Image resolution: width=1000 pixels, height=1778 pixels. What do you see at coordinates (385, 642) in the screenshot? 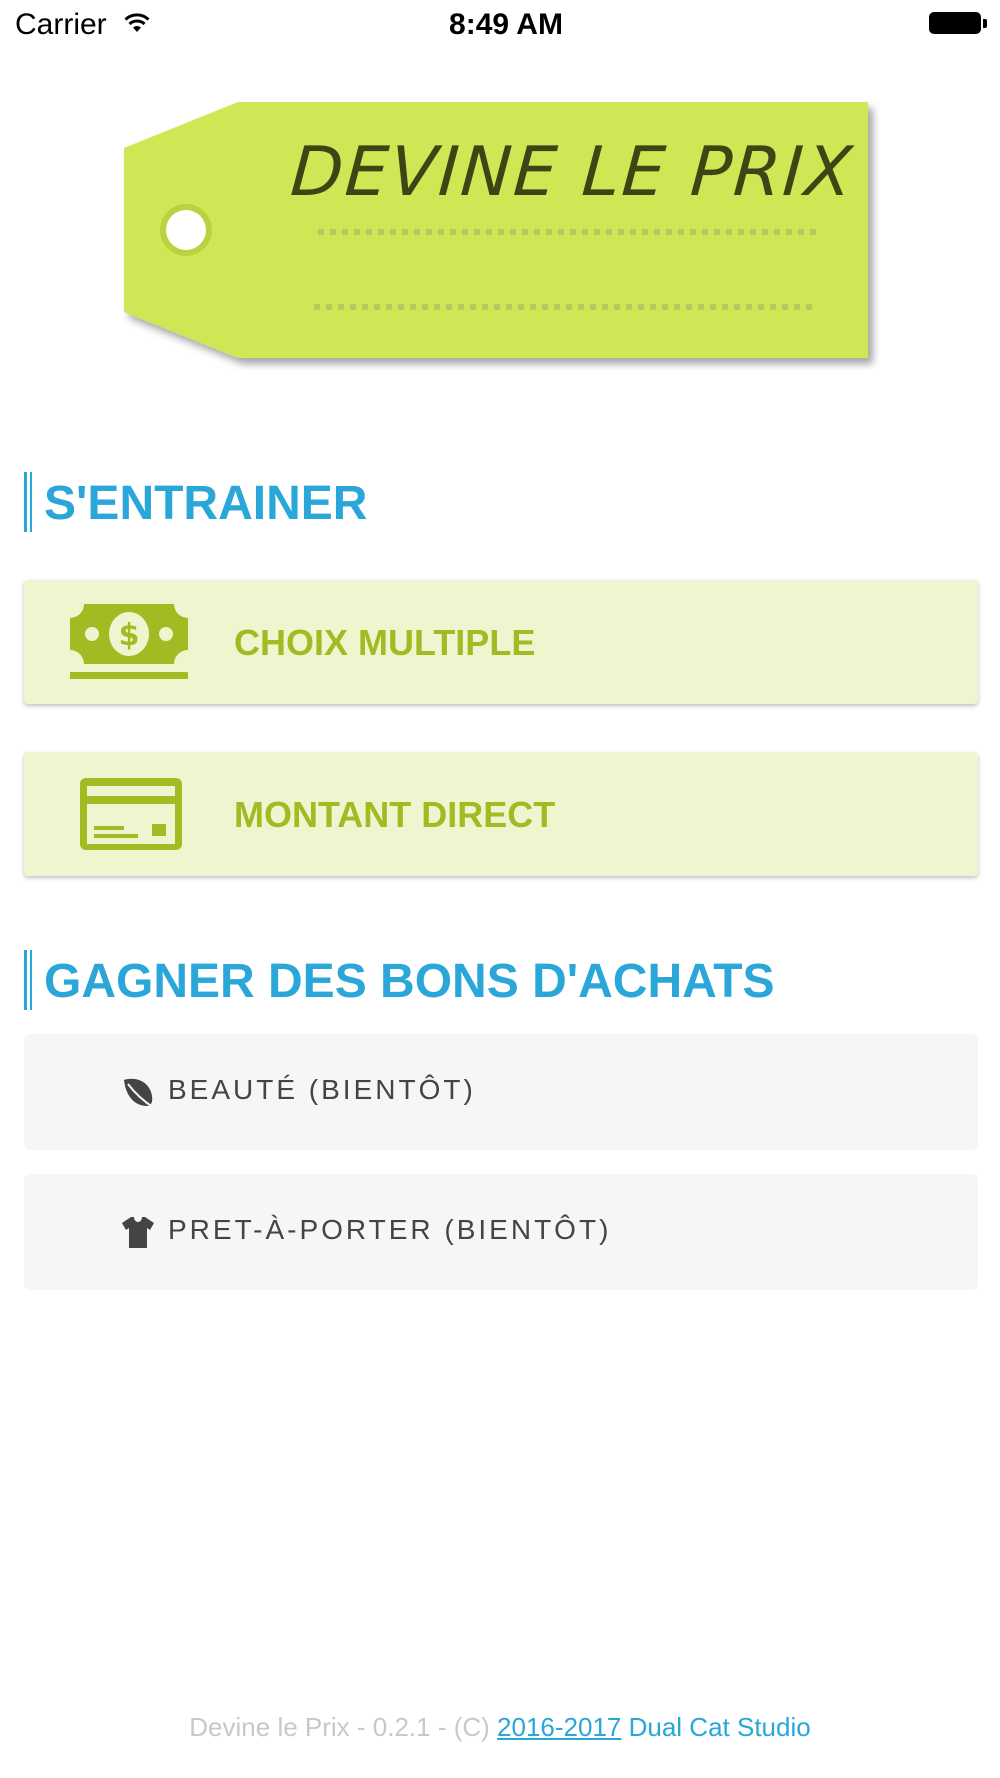
I see `multiple-choice-label: CHOIX MULTIPLE` at bounding box center [385, 642].